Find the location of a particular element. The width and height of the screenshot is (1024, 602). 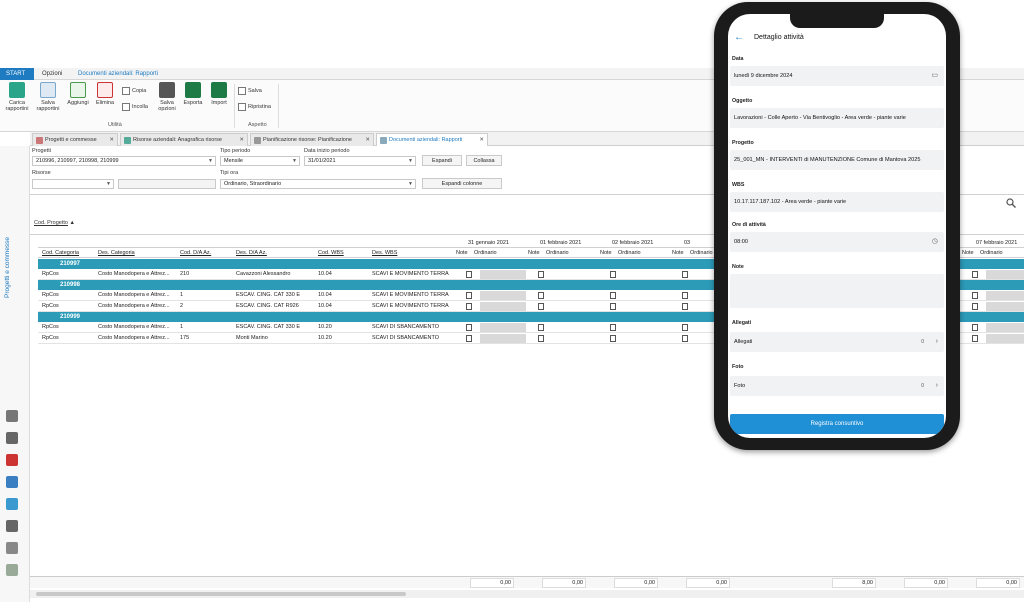

carica-rapportini-button: Carica rapportini is located at coordinates (17, 97).